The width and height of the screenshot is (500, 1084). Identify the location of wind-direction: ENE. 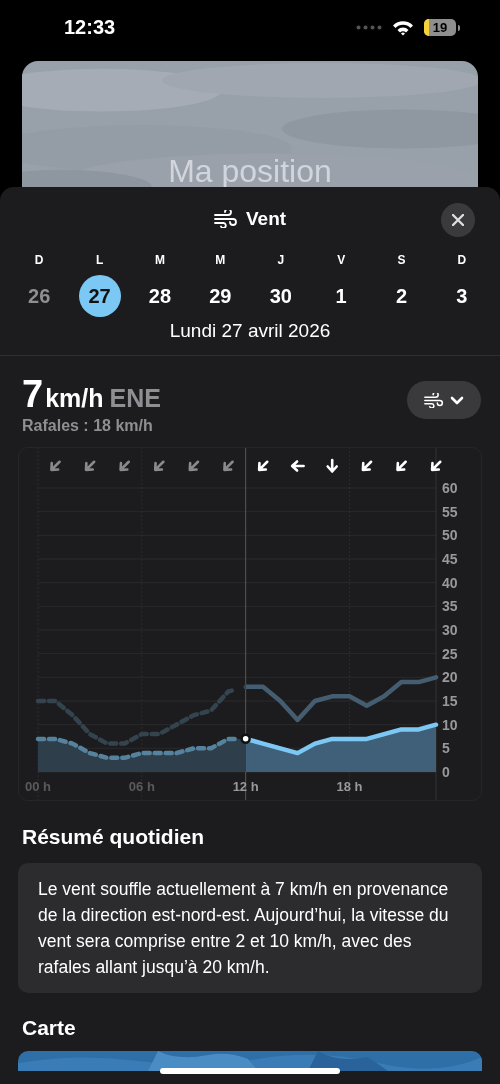
(135, 398).